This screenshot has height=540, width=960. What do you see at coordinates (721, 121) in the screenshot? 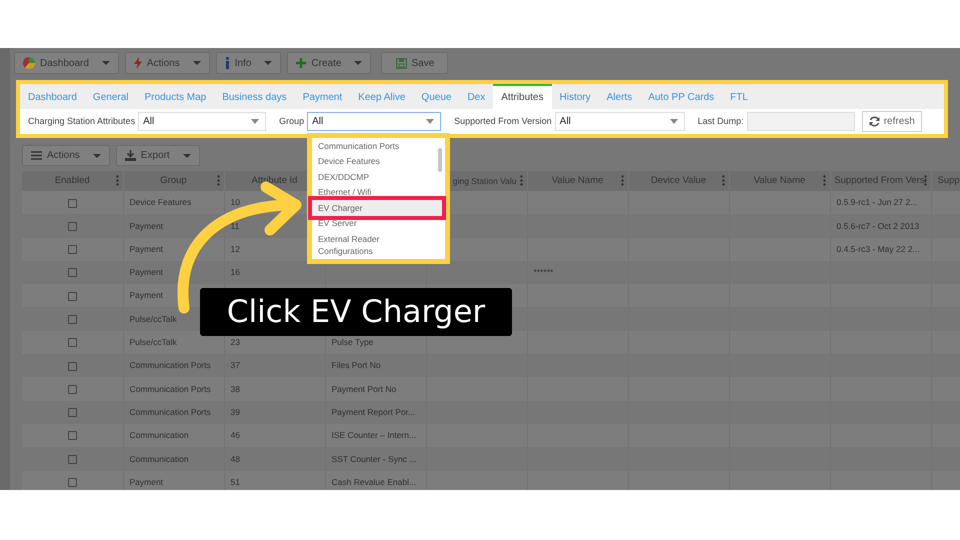
I see `field-label: Last Dump:` at bounding box center [721, 121].